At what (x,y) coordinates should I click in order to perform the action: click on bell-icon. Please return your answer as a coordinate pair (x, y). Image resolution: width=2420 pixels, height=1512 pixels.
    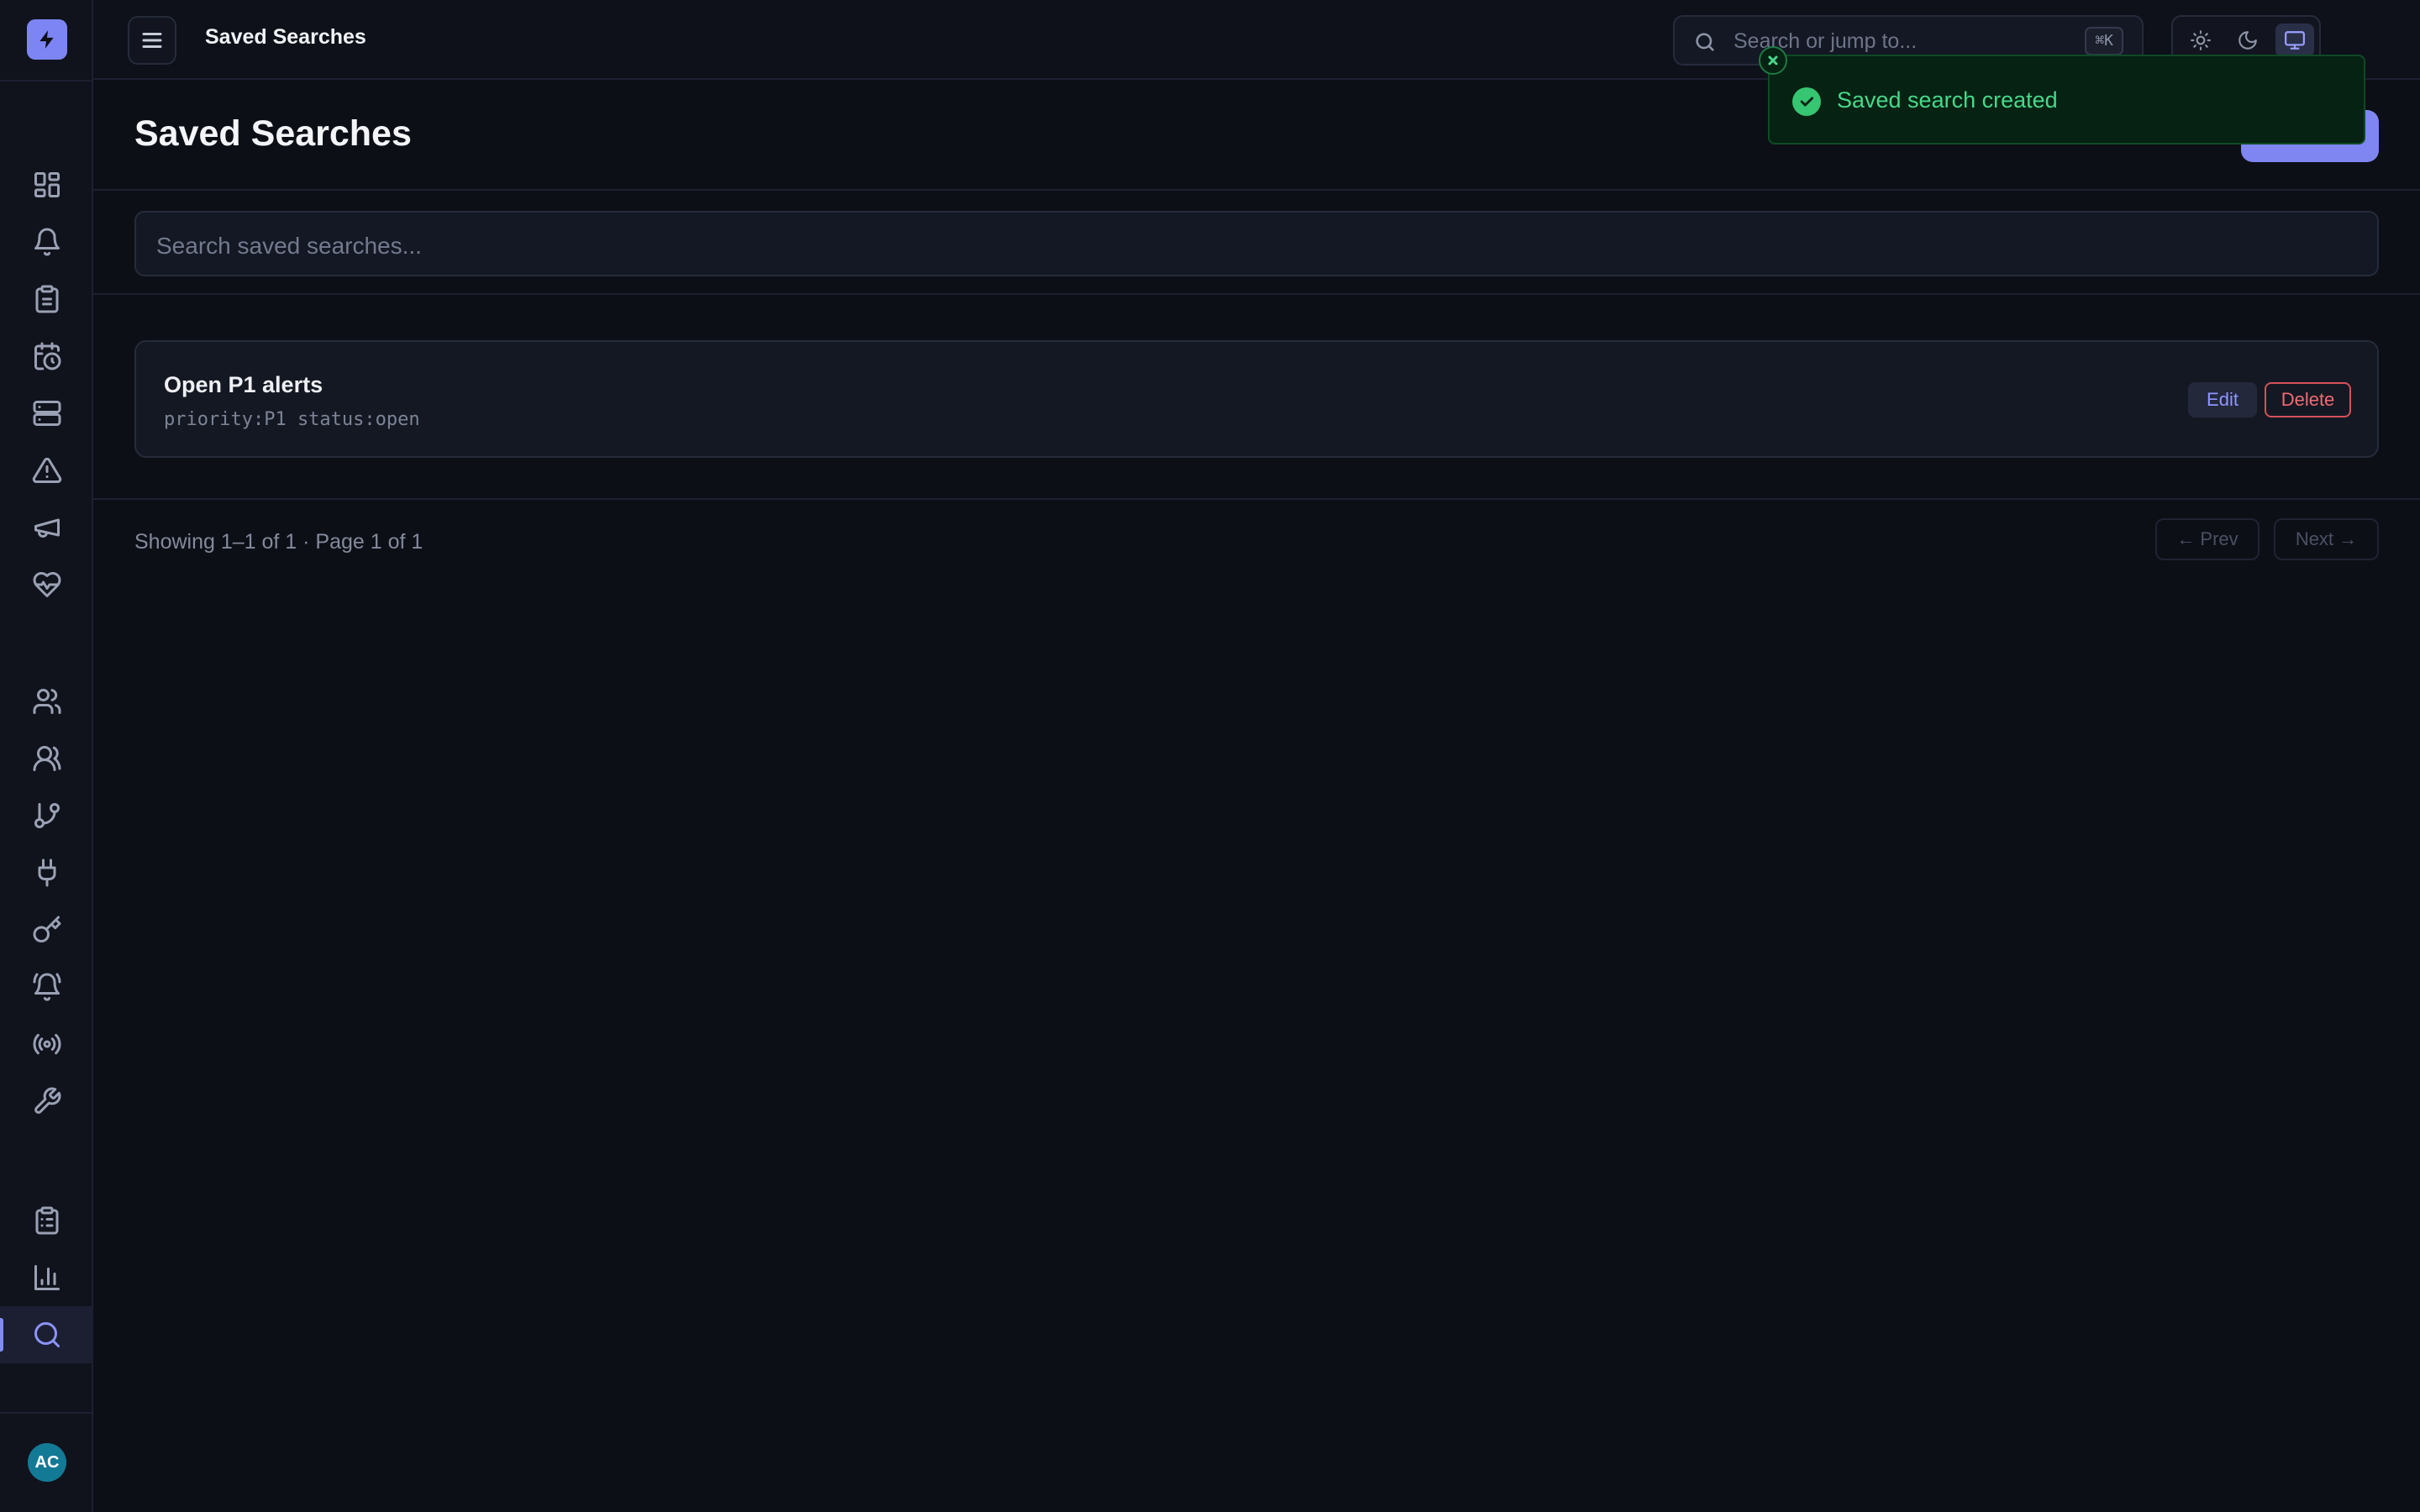
    Looking at the image, I should click on (47, 242).